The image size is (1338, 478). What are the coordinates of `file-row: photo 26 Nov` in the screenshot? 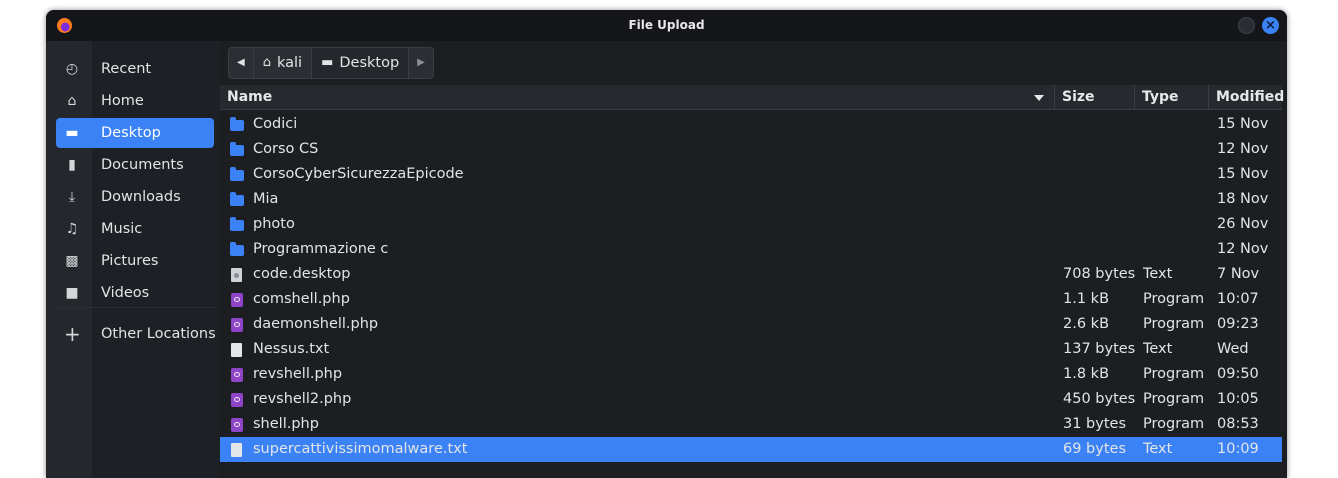 It's located at (751, 224).